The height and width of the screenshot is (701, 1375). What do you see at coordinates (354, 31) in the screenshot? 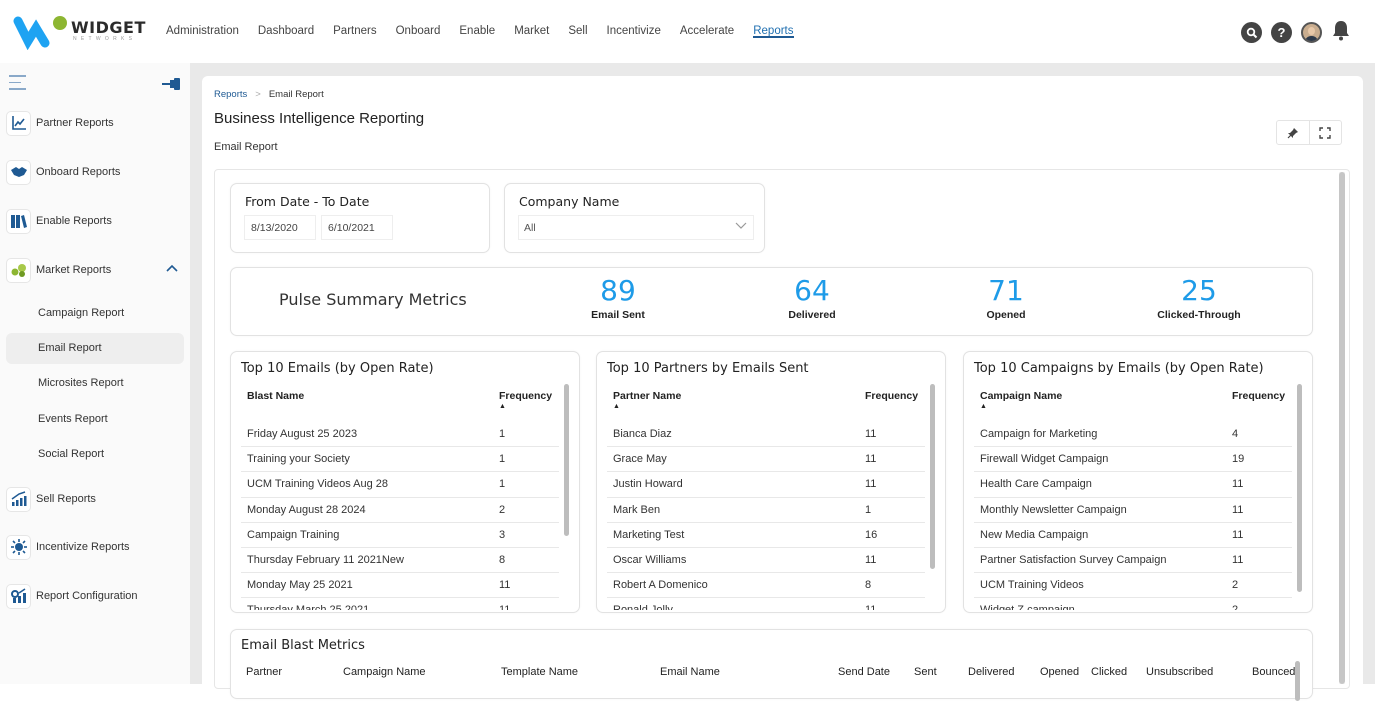
I see `nav-partners: Partners` at bounding box center [354, 31].